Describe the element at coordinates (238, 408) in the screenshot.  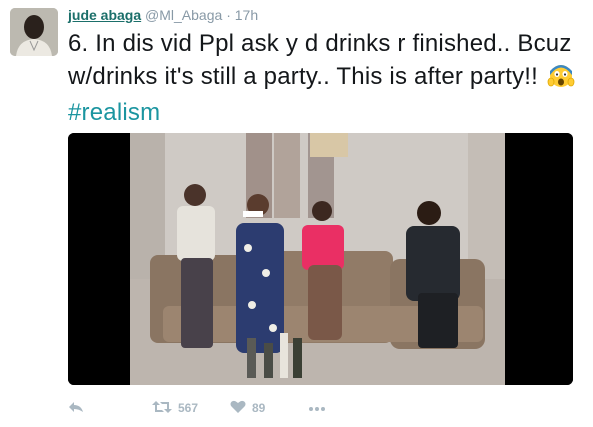
I see `heart-icon` at that location.